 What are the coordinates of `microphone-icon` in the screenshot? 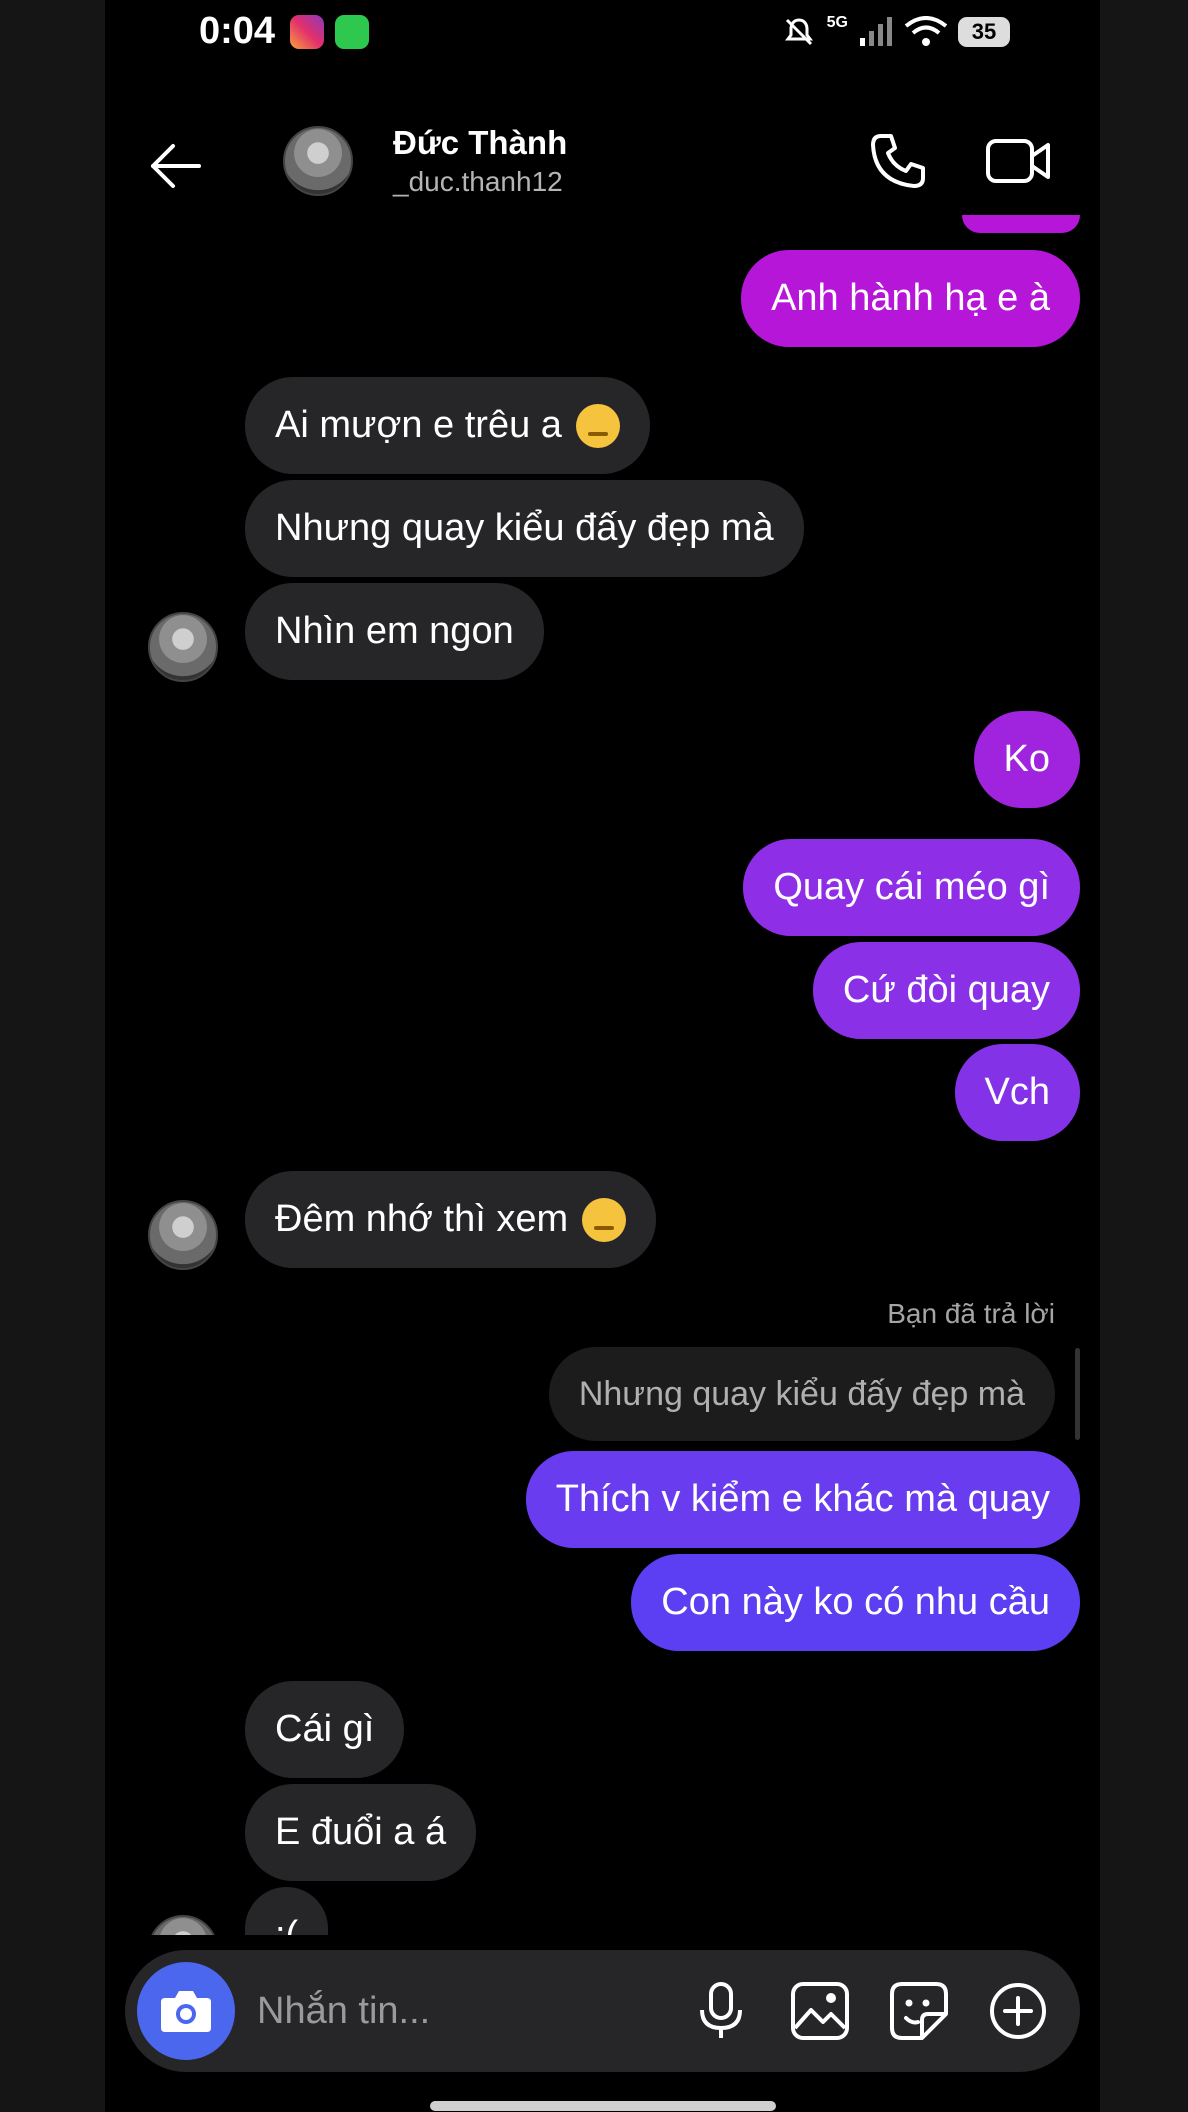 It's located at (721, 2011).